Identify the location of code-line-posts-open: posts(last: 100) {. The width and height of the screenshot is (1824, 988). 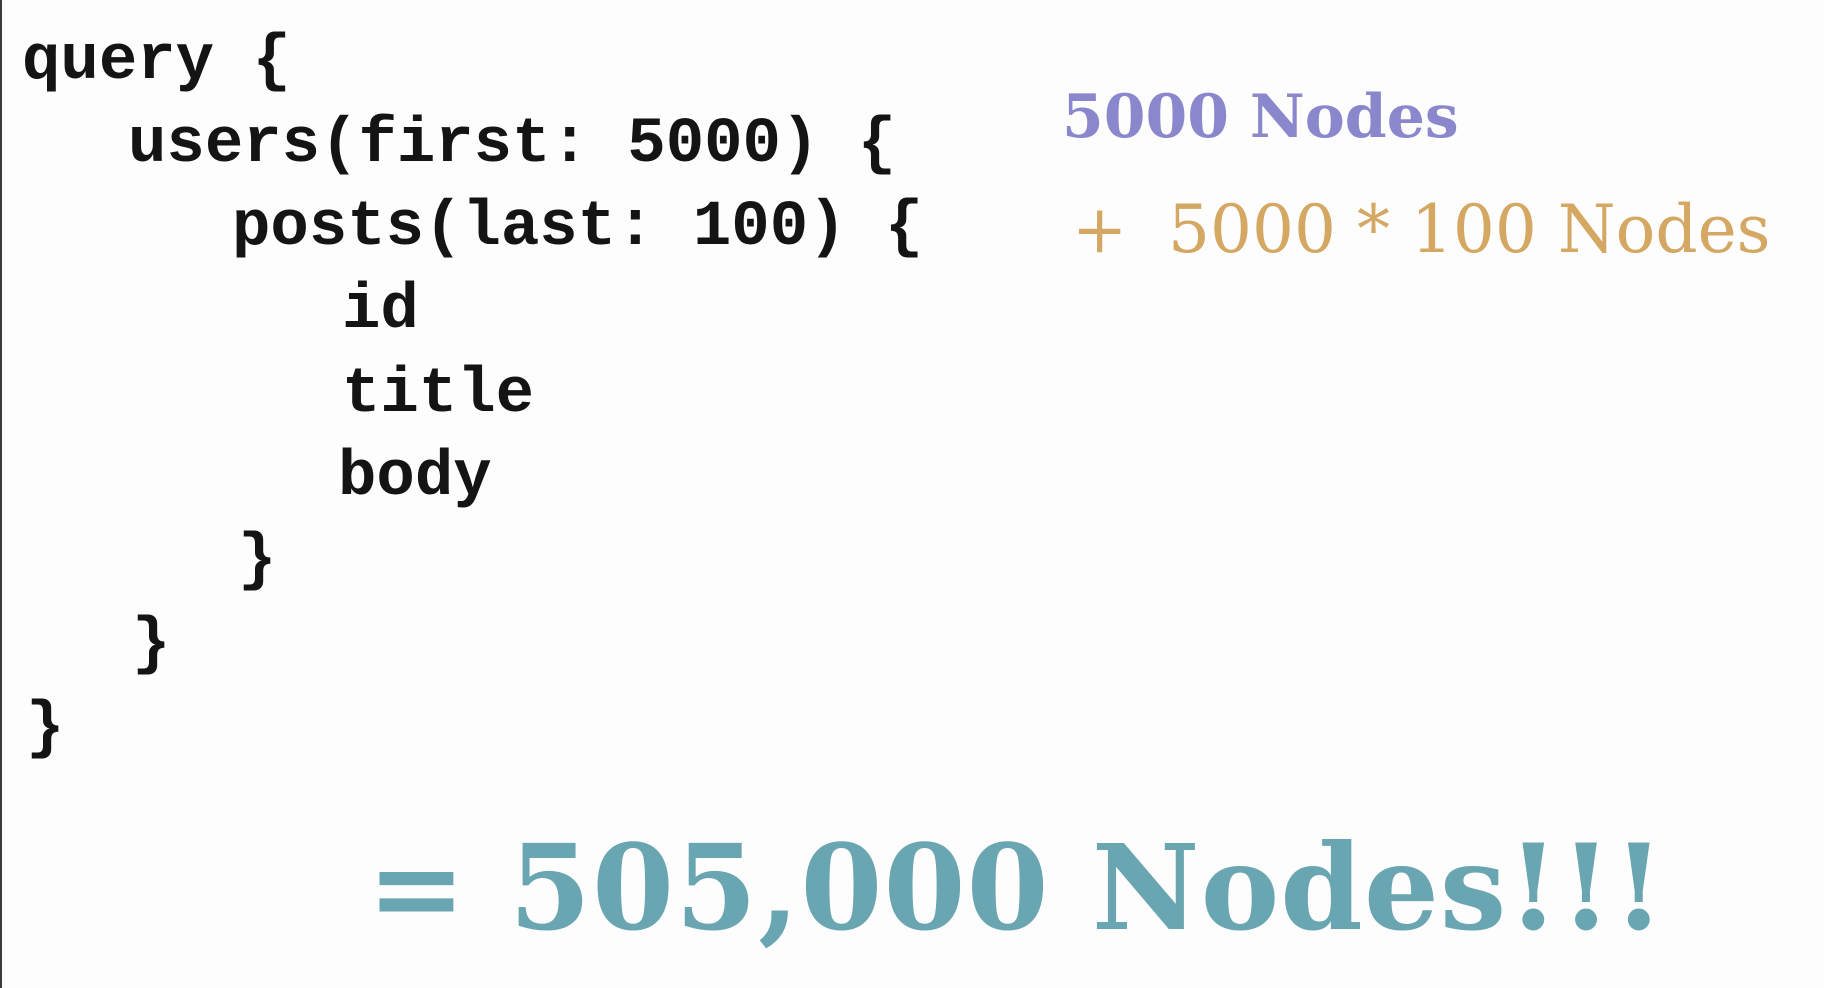
(578, 228).